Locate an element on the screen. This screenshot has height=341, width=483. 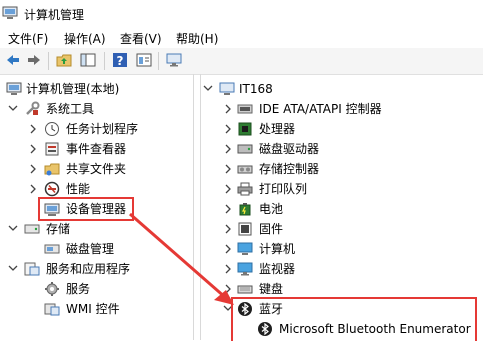
device-category-label: 打印队列 is located at coordinates (283, 189).